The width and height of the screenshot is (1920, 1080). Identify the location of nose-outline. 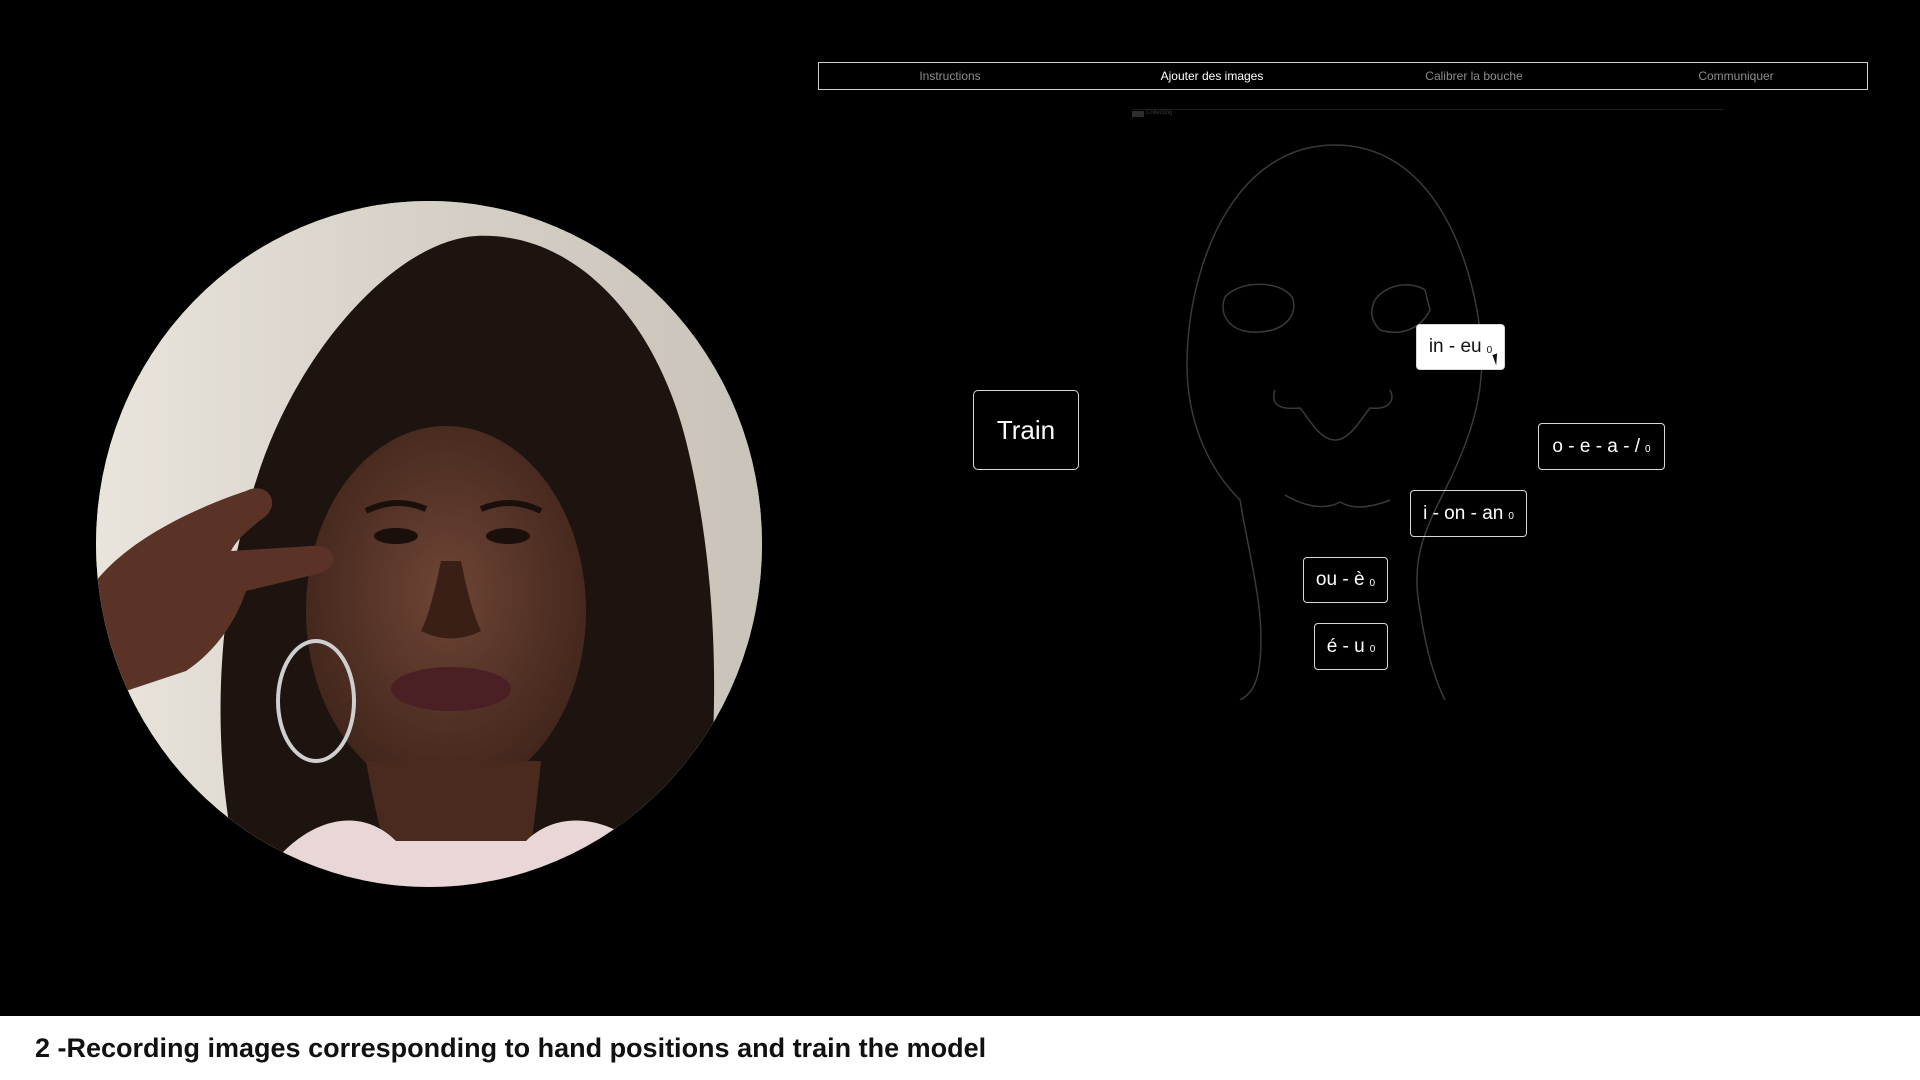
(1333, 415).